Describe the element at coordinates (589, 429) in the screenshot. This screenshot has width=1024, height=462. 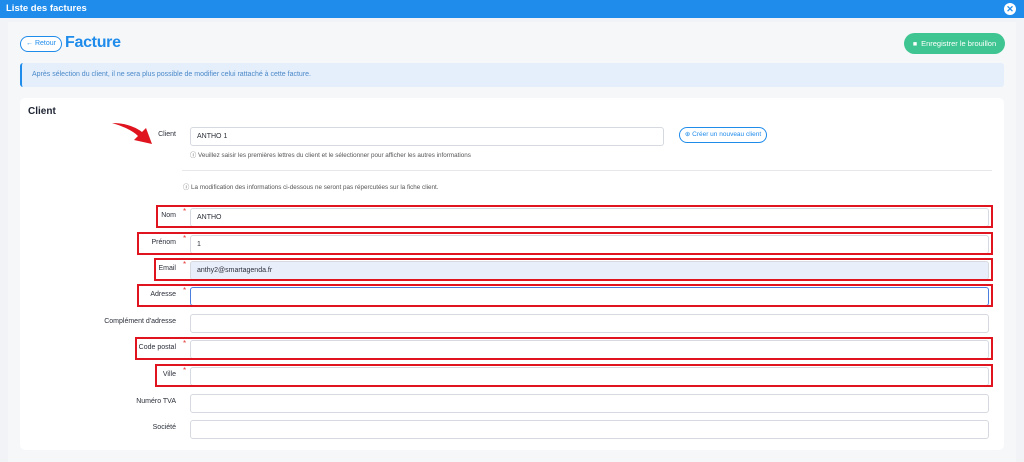
I see `societe-field` at that location.